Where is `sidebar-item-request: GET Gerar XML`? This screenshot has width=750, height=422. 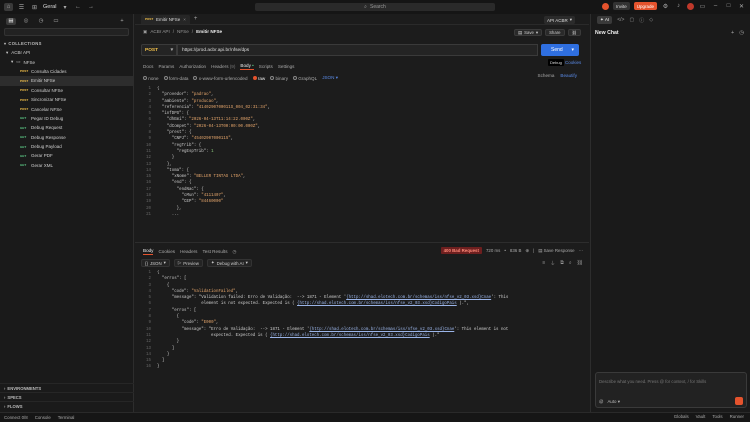
sidebar-item-request: GET Gerar XML is located at coordinates (66, 165).